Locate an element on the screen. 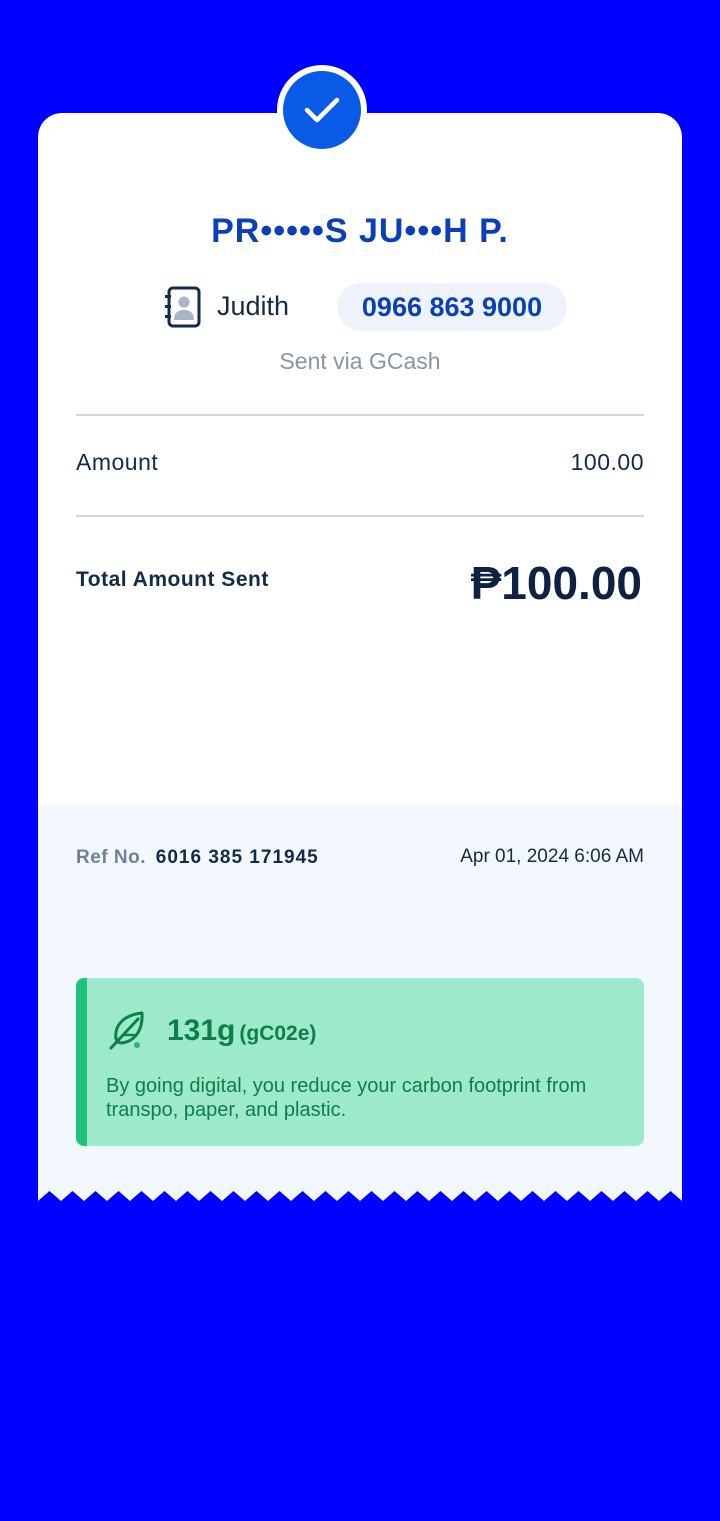 Image resolution: width=720 pixels, height=1521 pixels. carbon-unit: (gC02e) is located at coordinates (278, 1033).